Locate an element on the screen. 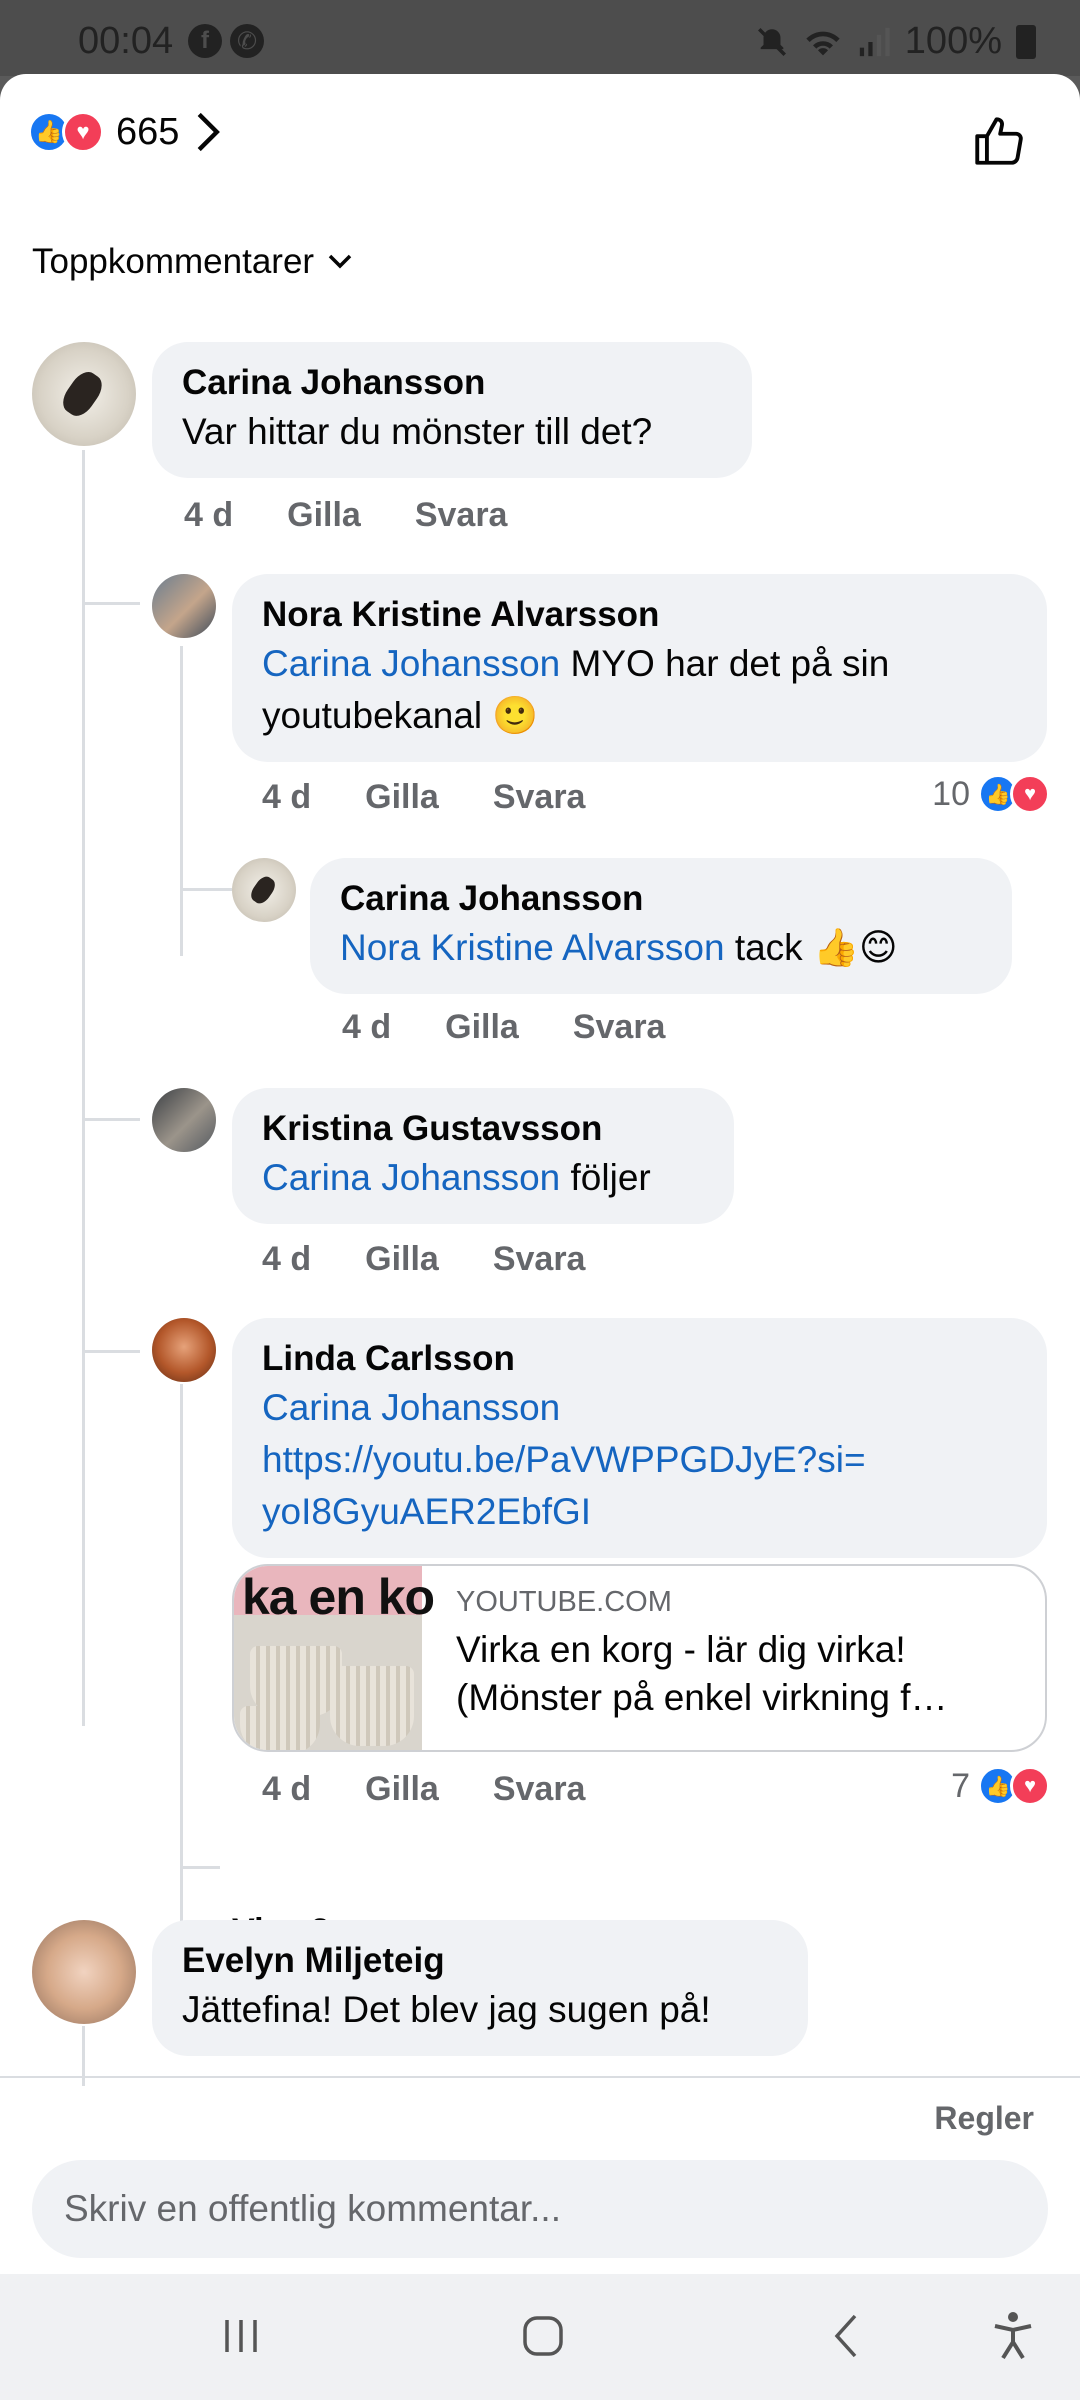 The height and width of the screenshot is (2400, 1080). back-icon is located at coordinates (845, 2336).